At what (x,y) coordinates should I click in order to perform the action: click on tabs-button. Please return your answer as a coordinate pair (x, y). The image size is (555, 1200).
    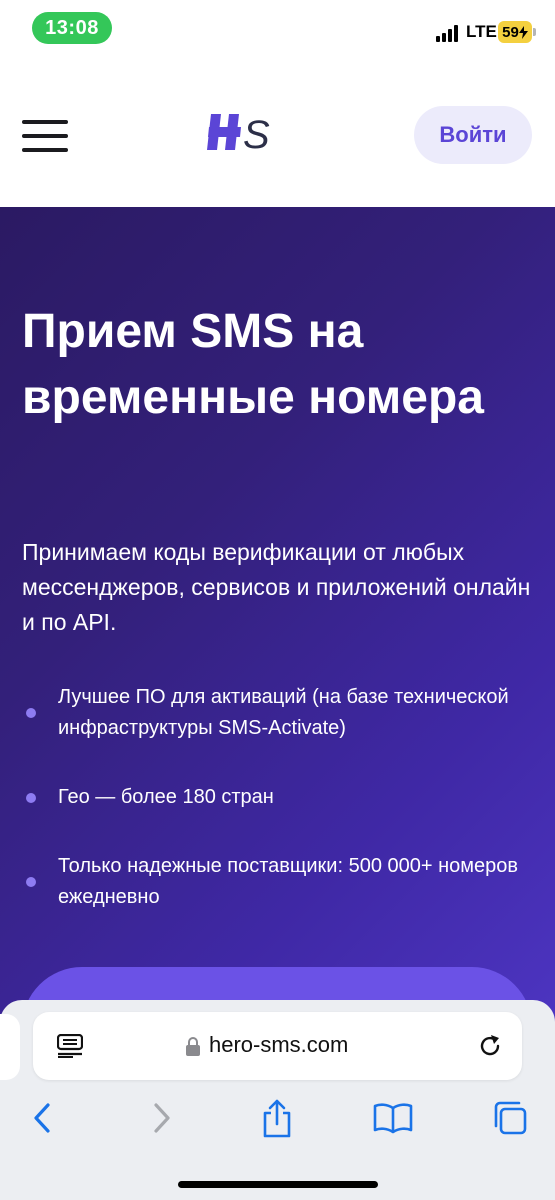
    Looking at the image, I should click on (510, 1118).